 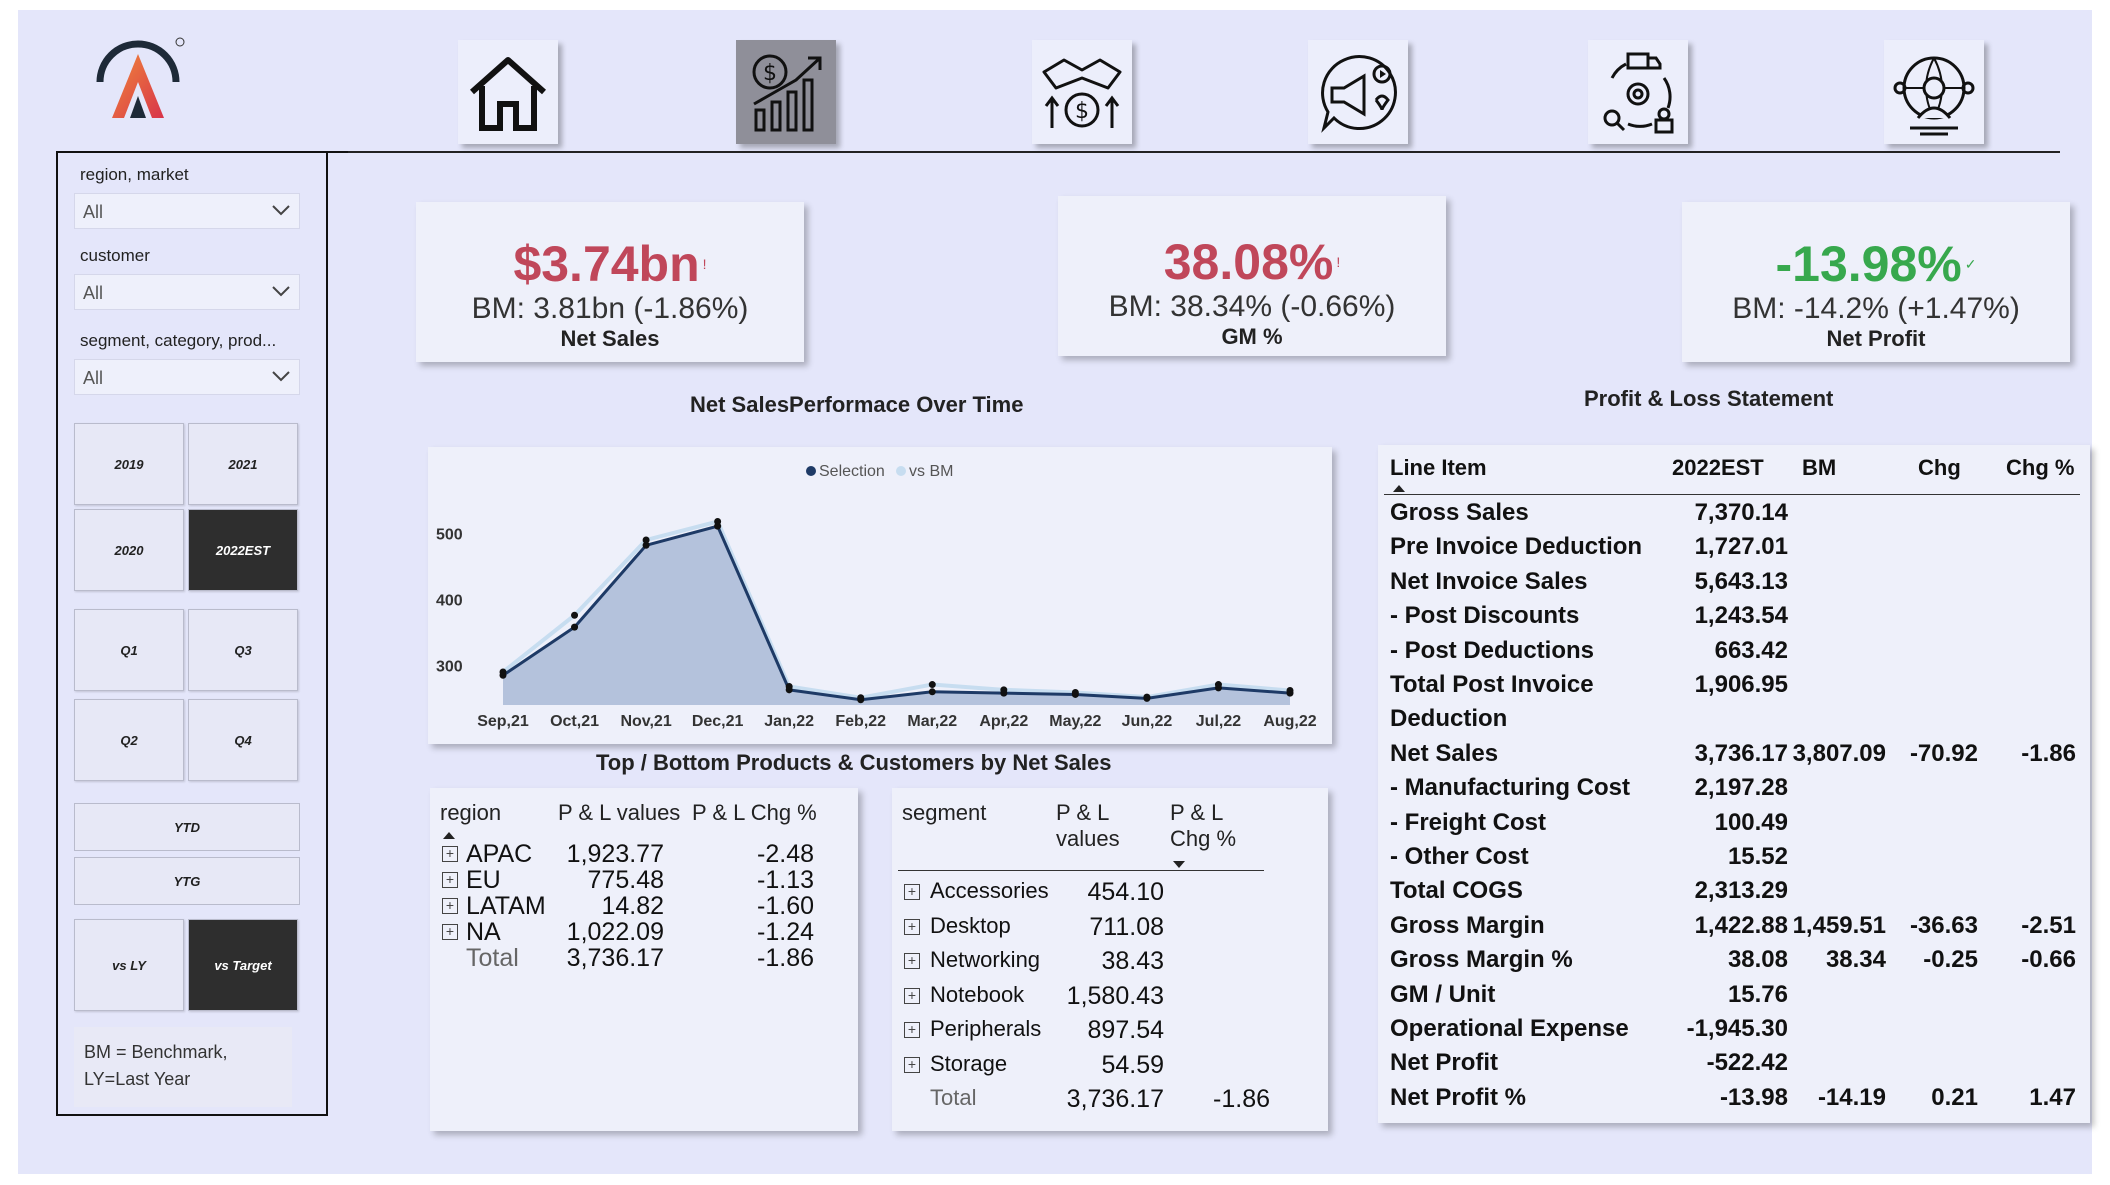 I want to click on x-tick-label: Sep,21, so click(x=503, y=721).